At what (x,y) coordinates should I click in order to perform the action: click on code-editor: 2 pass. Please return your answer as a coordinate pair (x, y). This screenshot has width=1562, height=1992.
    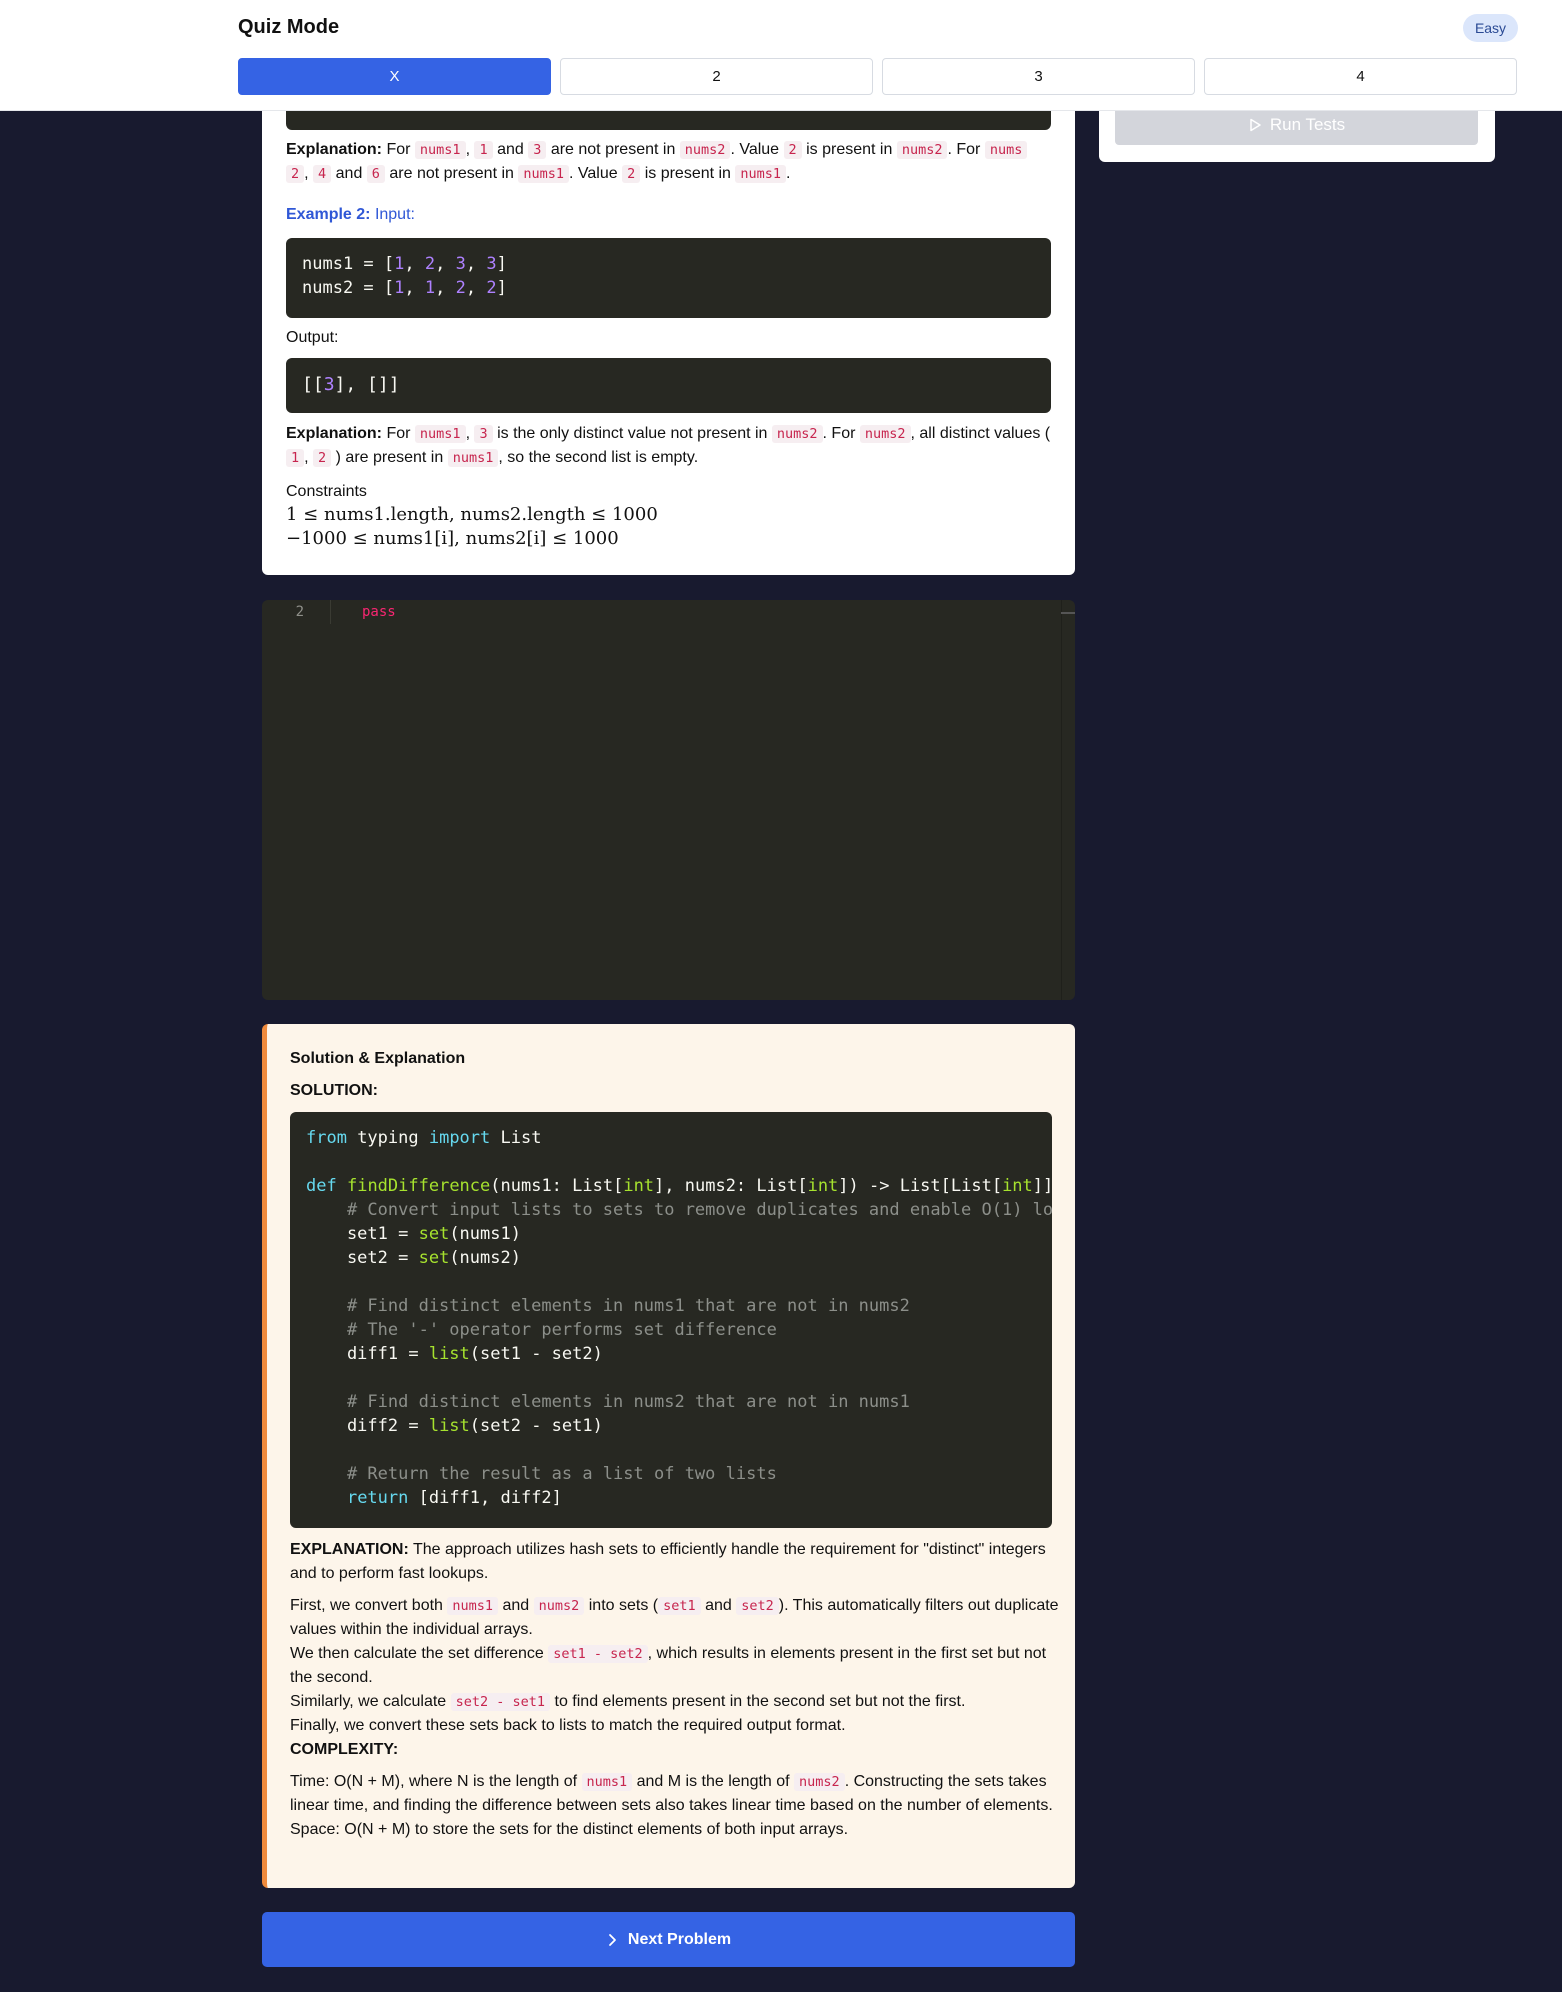
    Looking at the image, I should click on (668, 800).